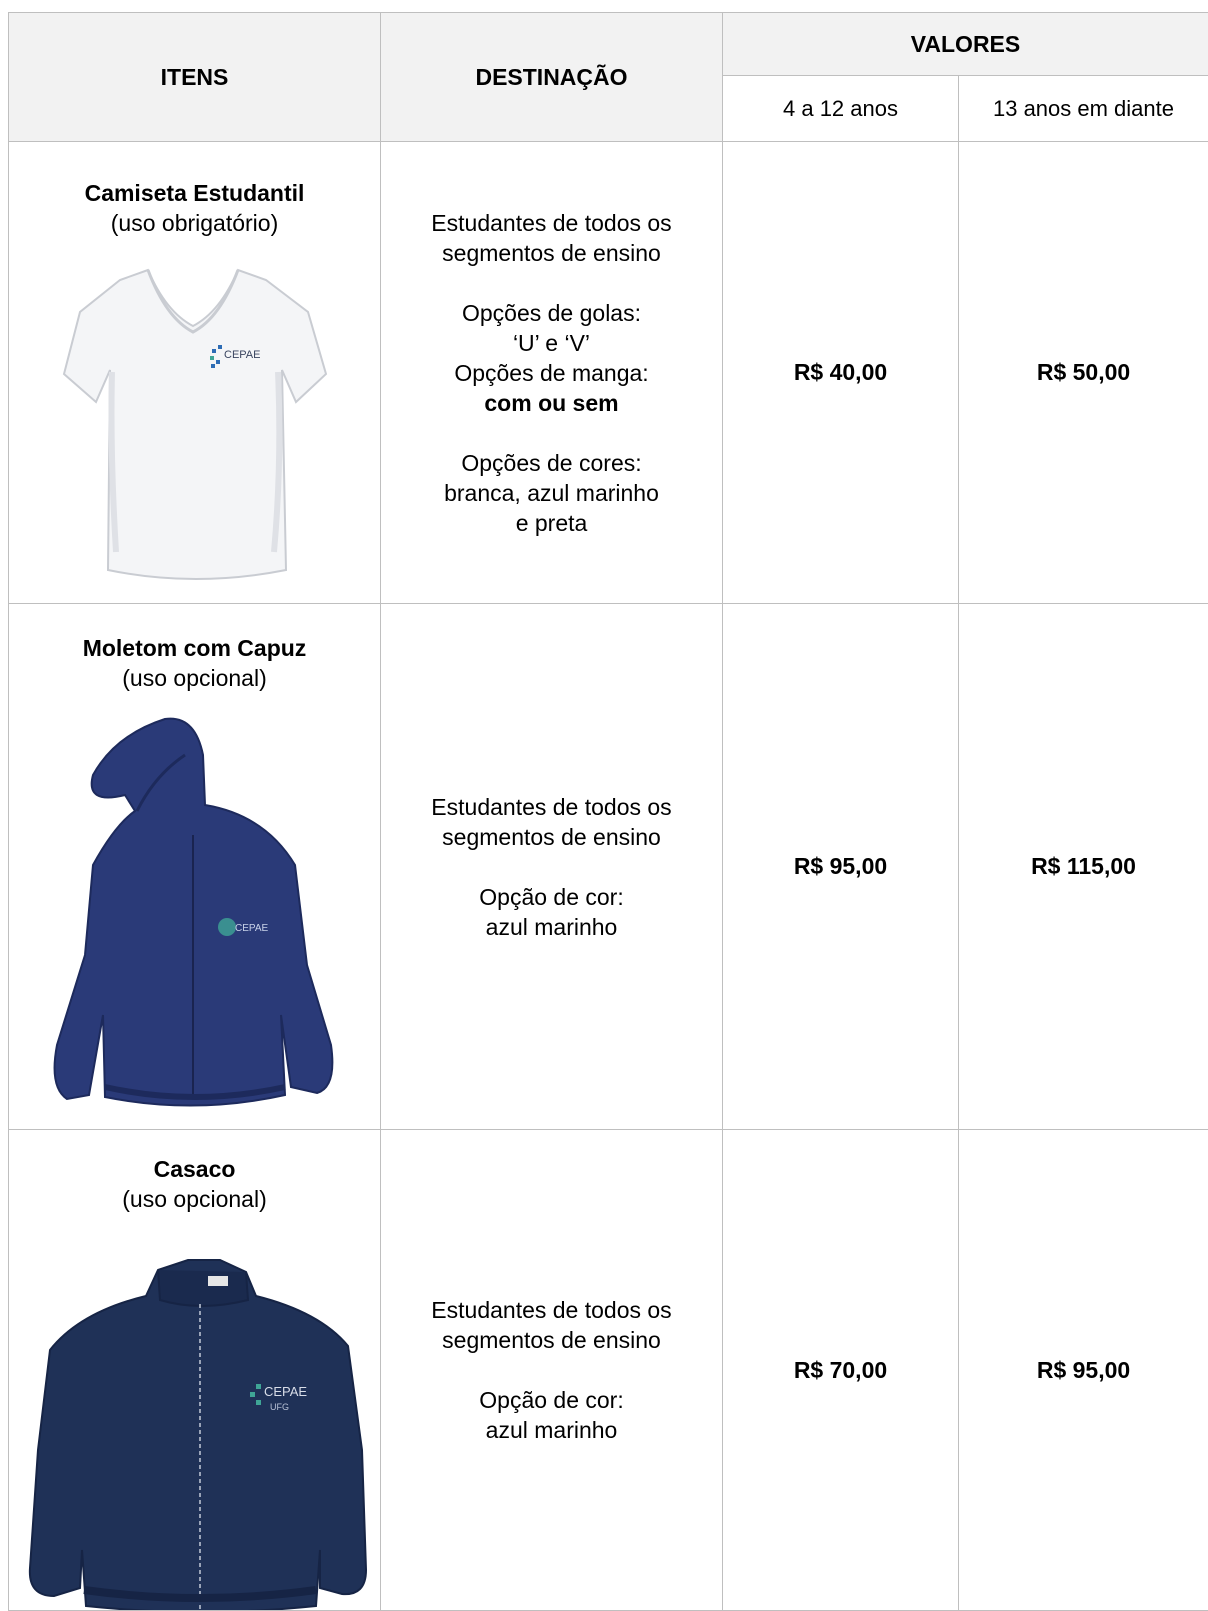 Image resolution: width=1208 pixels, height=1611 pixels. What do you see at coordinates (552, 77) in the screenshot?
I see `header-destinacao: DESTINAÇÃO` at bounding box center [552, 77].